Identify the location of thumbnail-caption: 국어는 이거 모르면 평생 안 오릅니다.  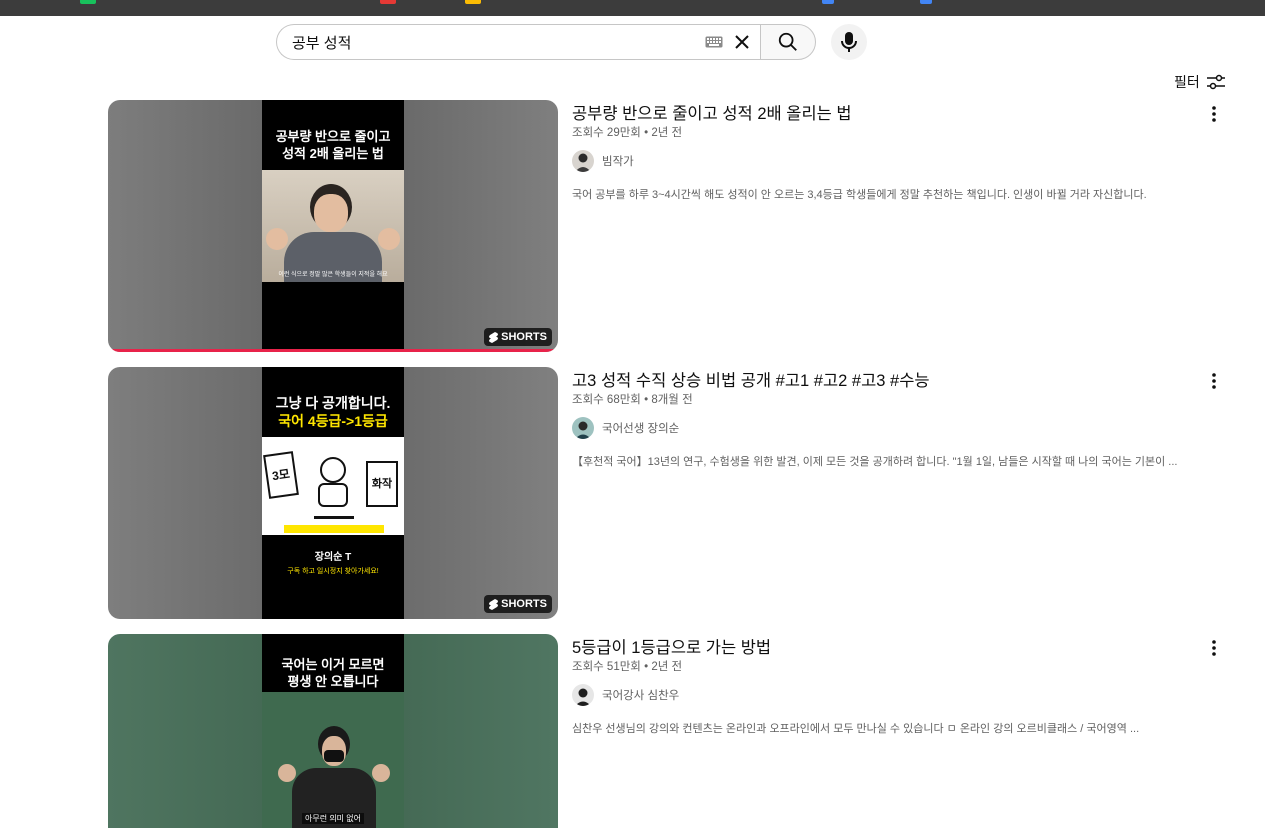
(333, 673).